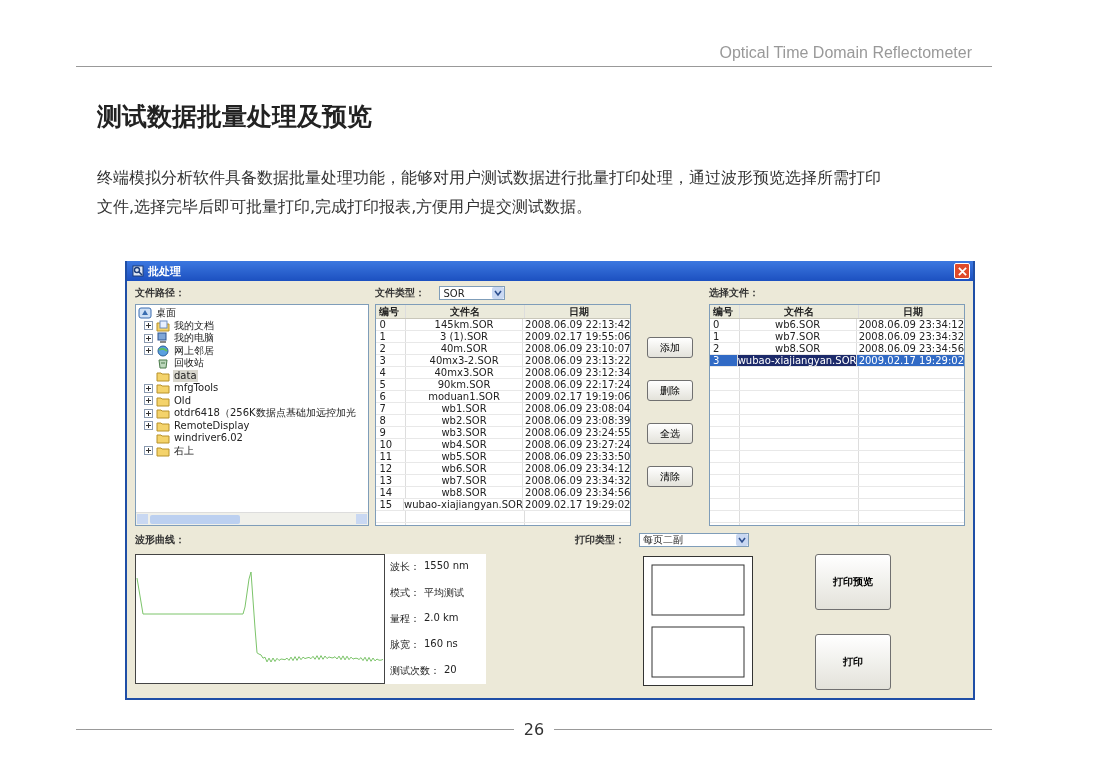 The width and height of the screenshot is (1100, 774). What do you see at coordinates (853, 582) in the screenshot?
I see `print-button: 打印预览` at bounding box center [853, 582].